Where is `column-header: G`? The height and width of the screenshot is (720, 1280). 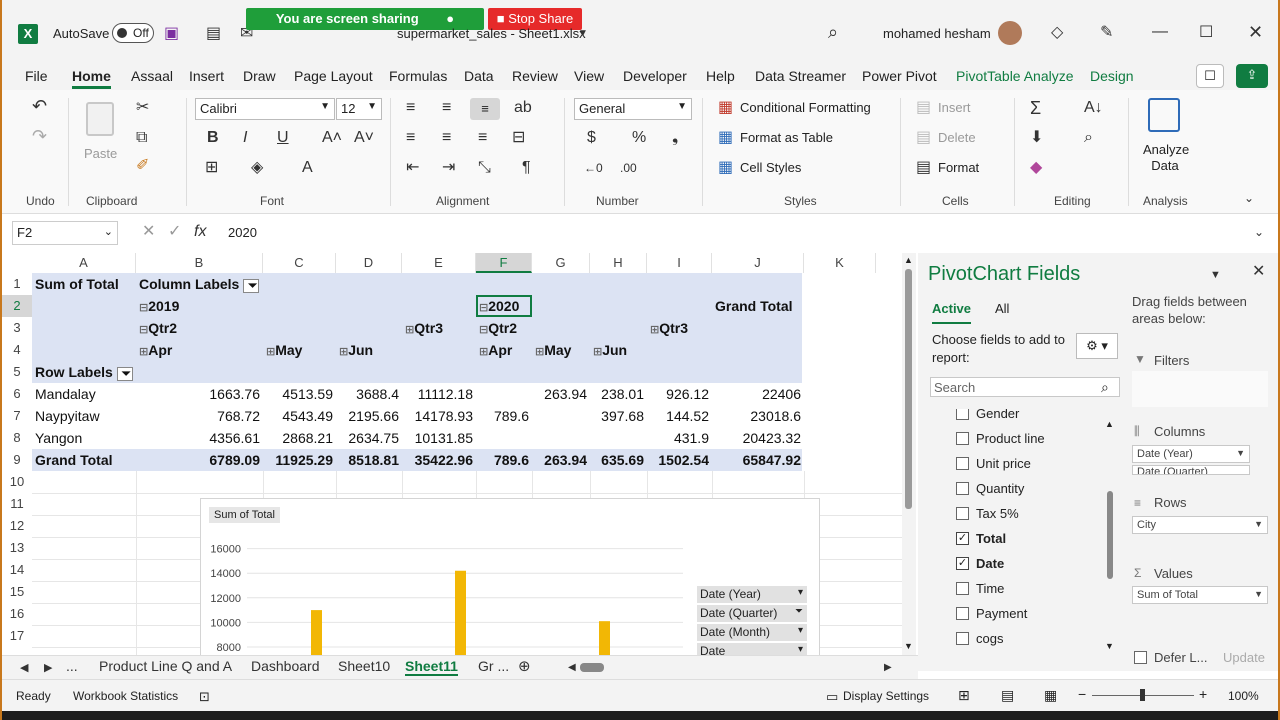 column-header: G is located at coordinates (561, 263).